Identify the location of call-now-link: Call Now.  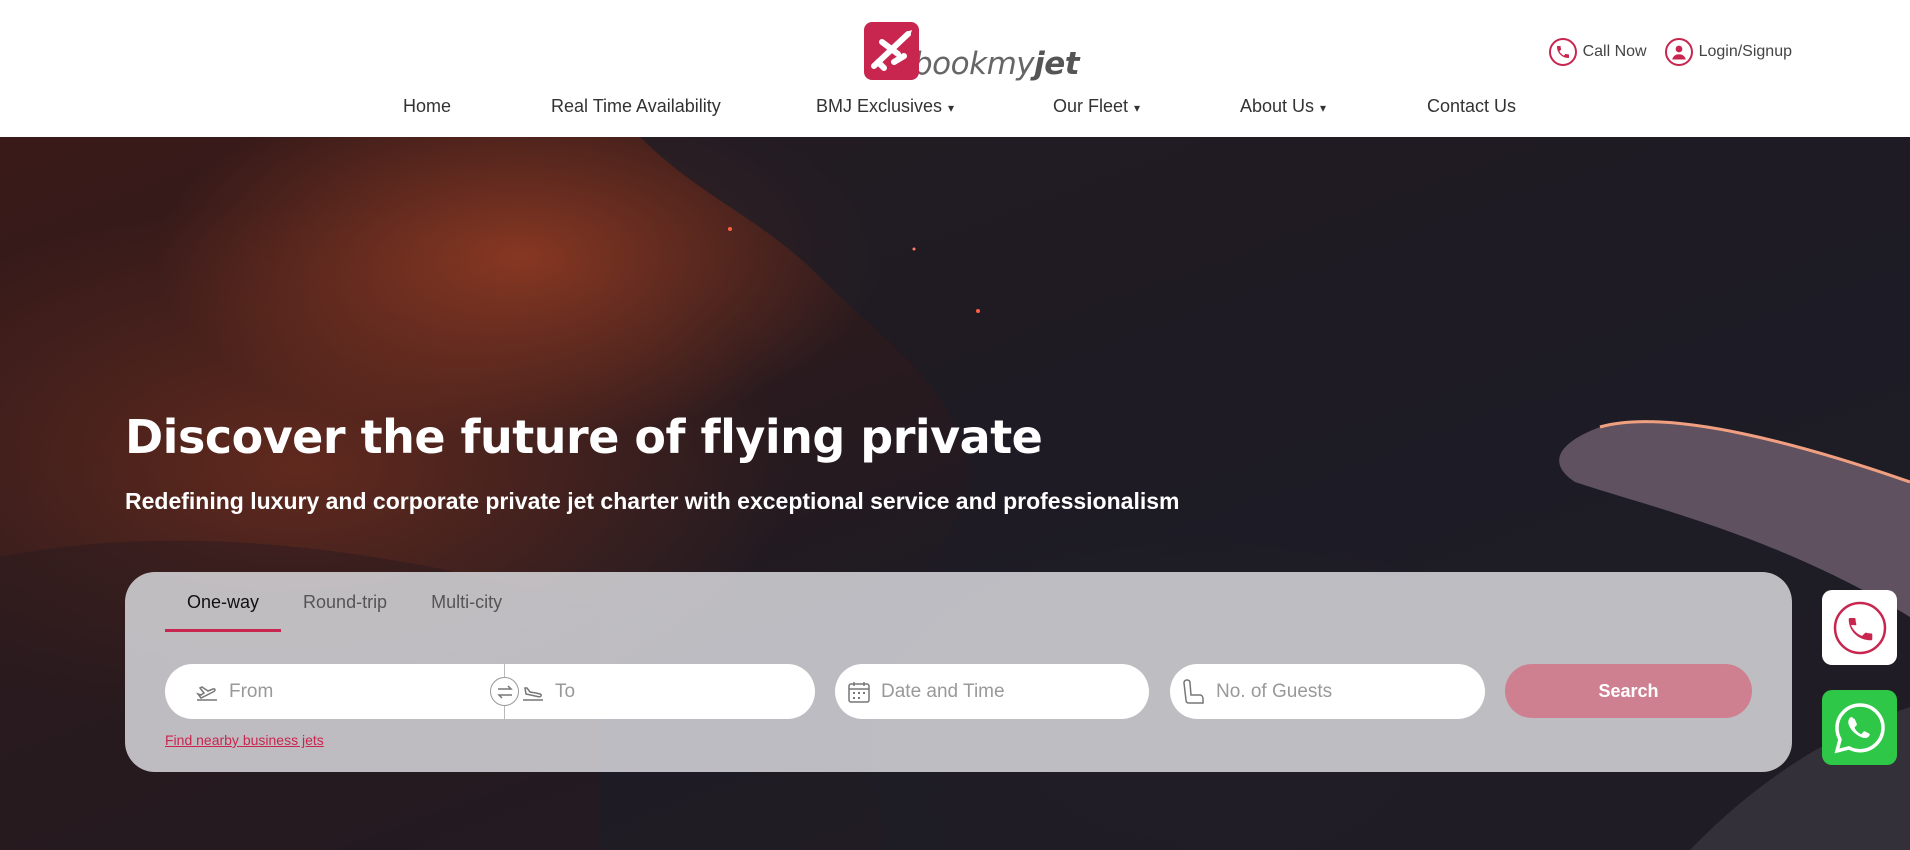
(1597, 52).